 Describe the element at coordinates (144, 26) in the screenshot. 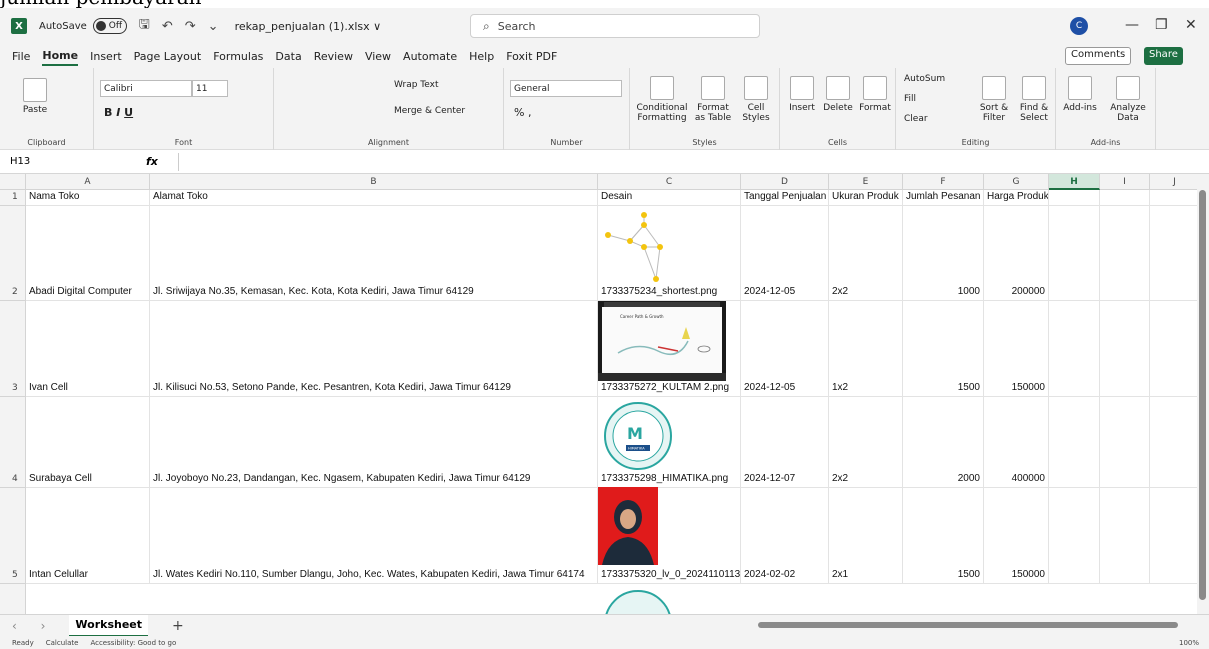

I see `save-icon: 🖫` at that location.